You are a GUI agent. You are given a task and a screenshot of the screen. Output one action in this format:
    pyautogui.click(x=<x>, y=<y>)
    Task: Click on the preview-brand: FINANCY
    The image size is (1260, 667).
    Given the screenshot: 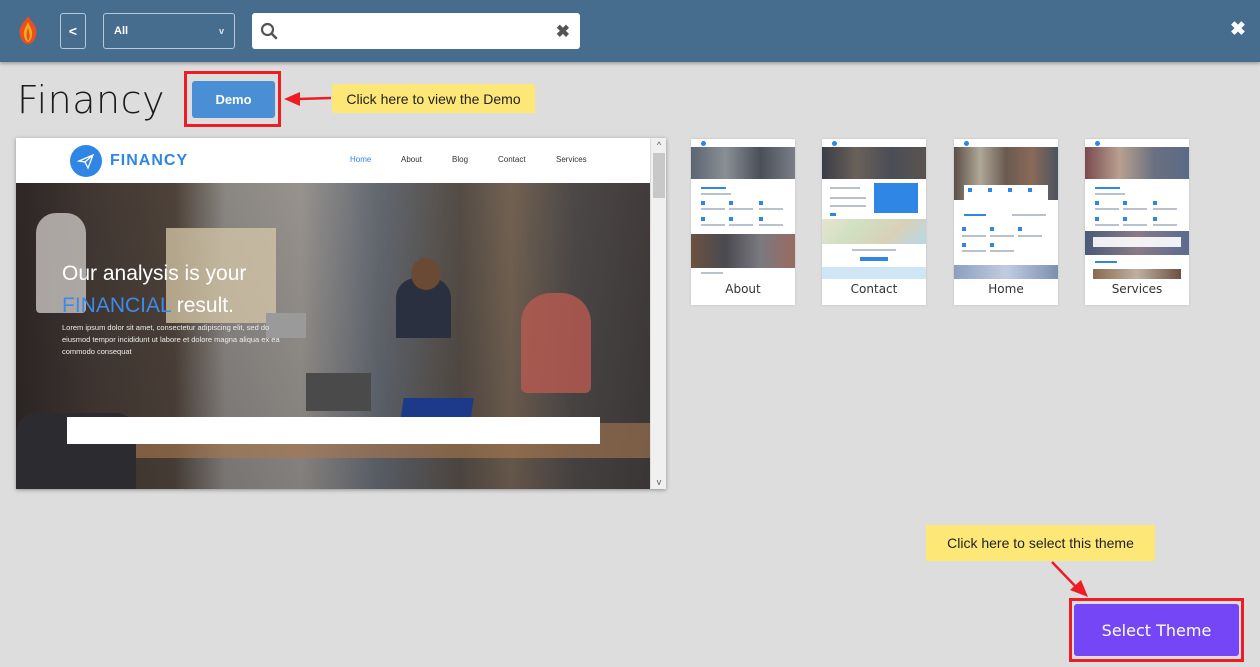 What is the action you would take?
    pyautogui.click(x=149, y=160)
    